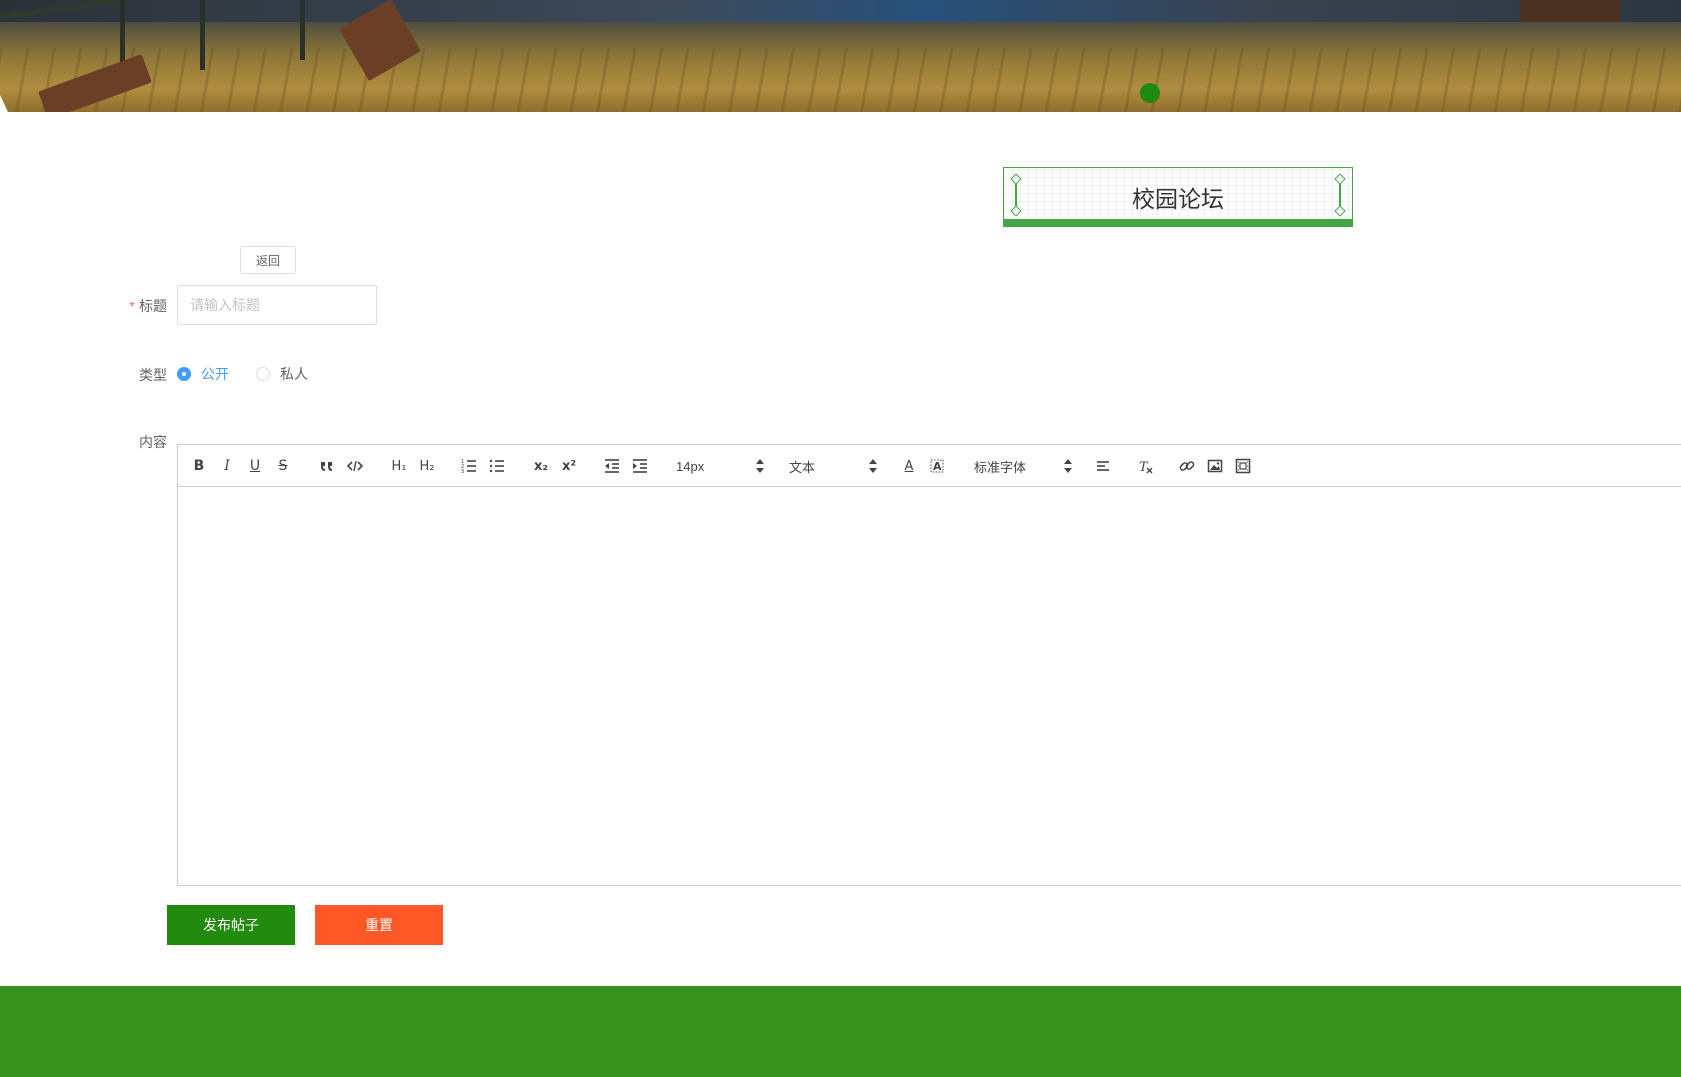 The image size is (1681, 1077). I want to click on carousel-indicator, so click(1150, 93).